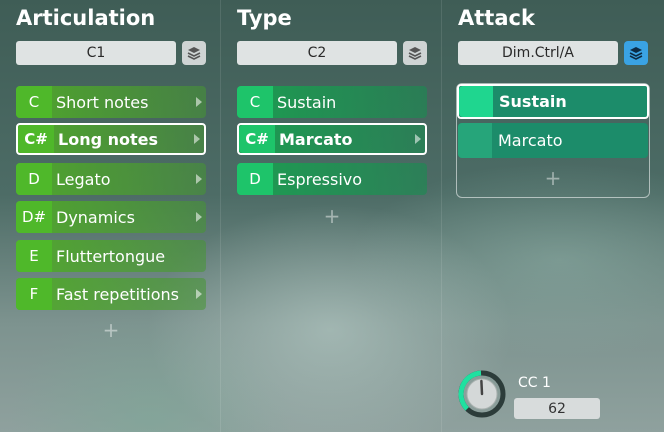 Image resolution: width=664 pixels, height=432 pixels. I want to click on item-label: Long notes, so click(108, 139).